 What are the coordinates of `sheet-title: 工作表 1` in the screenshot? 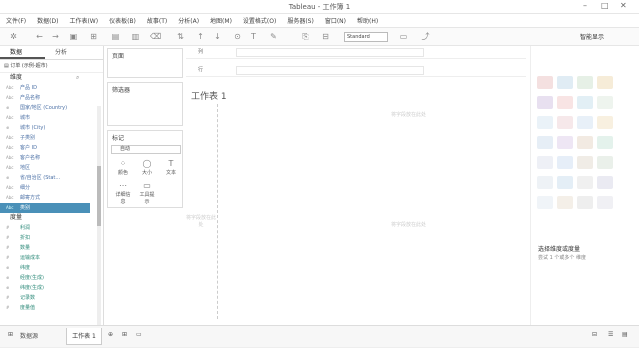 It's located at (209, 95).